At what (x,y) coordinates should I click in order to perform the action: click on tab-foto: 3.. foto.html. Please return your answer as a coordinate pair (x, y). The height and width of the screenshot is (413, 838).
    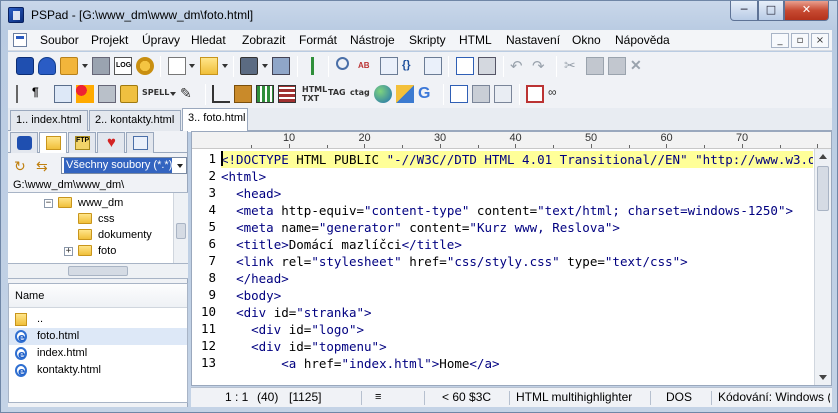
    Looking at the image, I should click on (215, 120).